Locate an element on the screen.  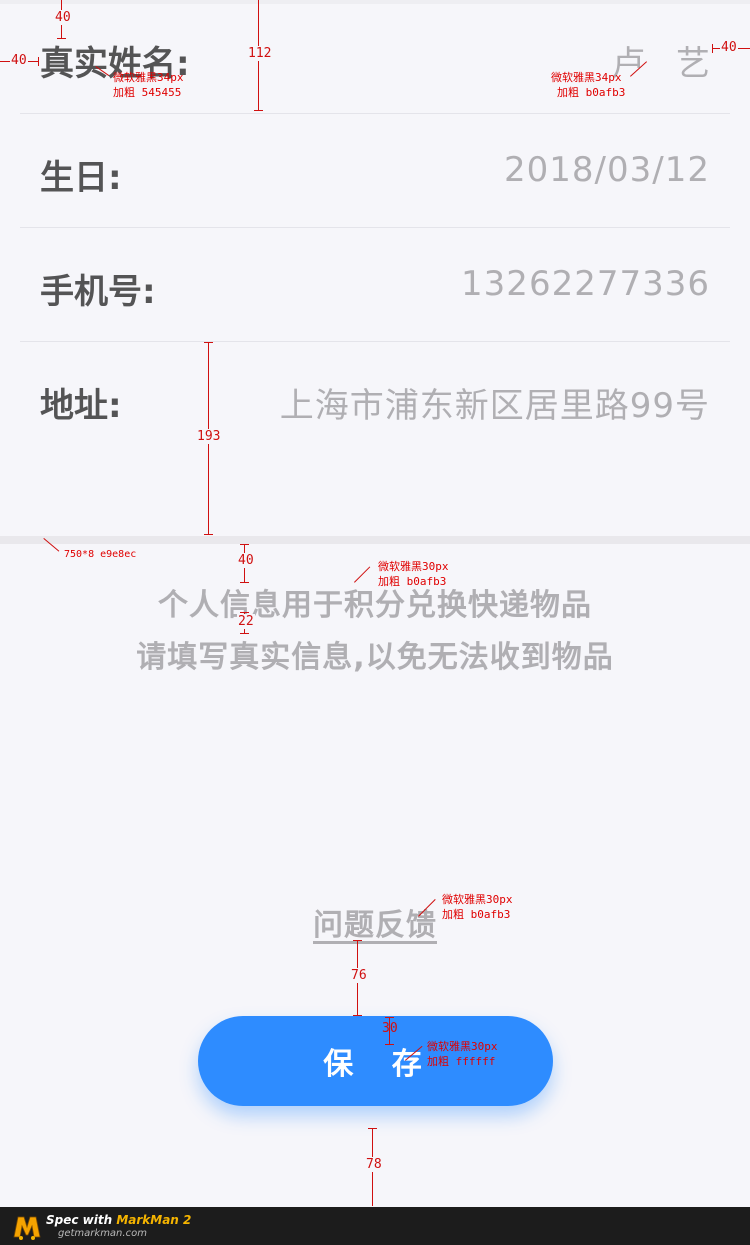
dim-notice-top-label: 40 is located at coordinates (246, 560).